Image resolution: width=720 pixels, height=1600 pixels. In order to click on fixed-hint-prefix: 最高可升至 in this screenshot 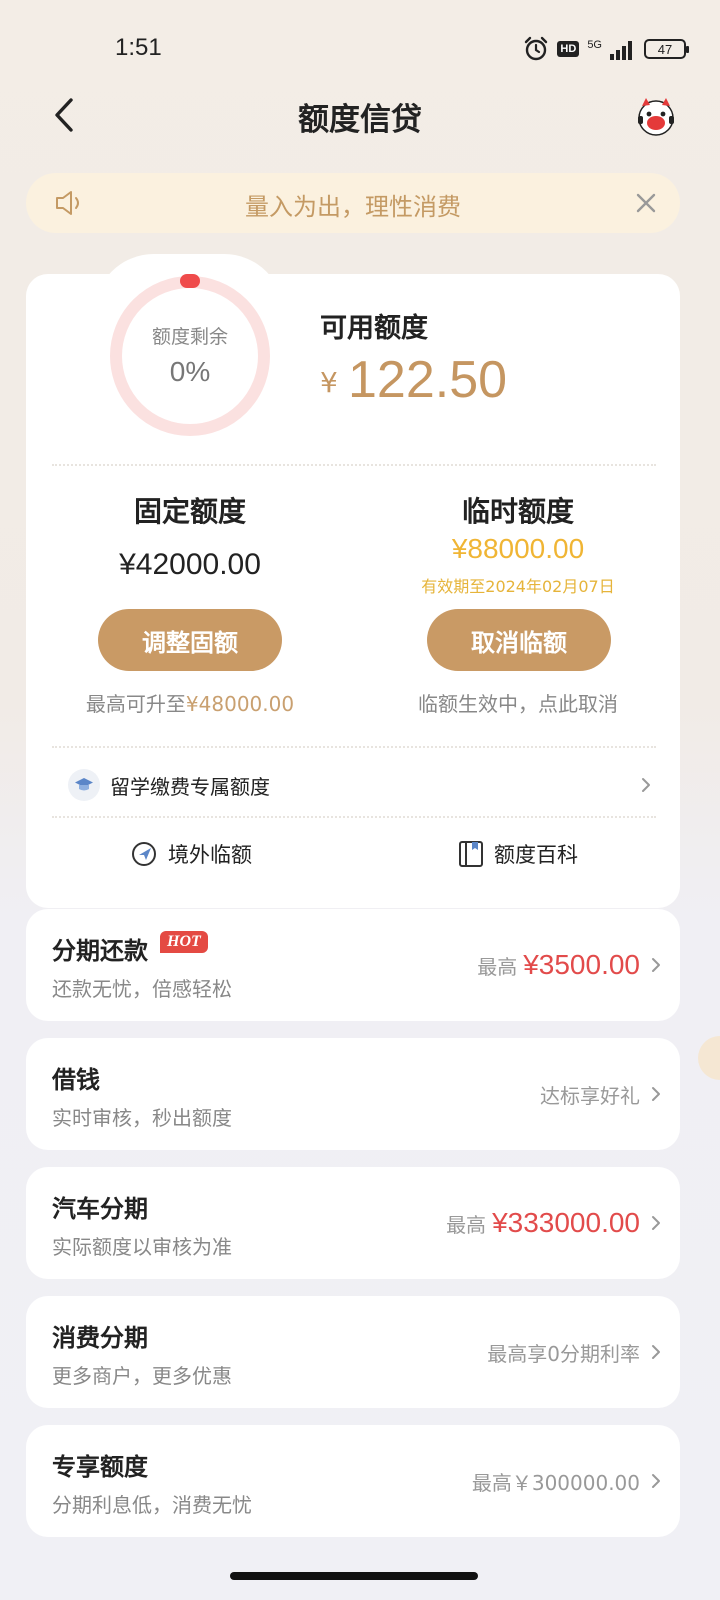, I will do `click(135, 704)`.